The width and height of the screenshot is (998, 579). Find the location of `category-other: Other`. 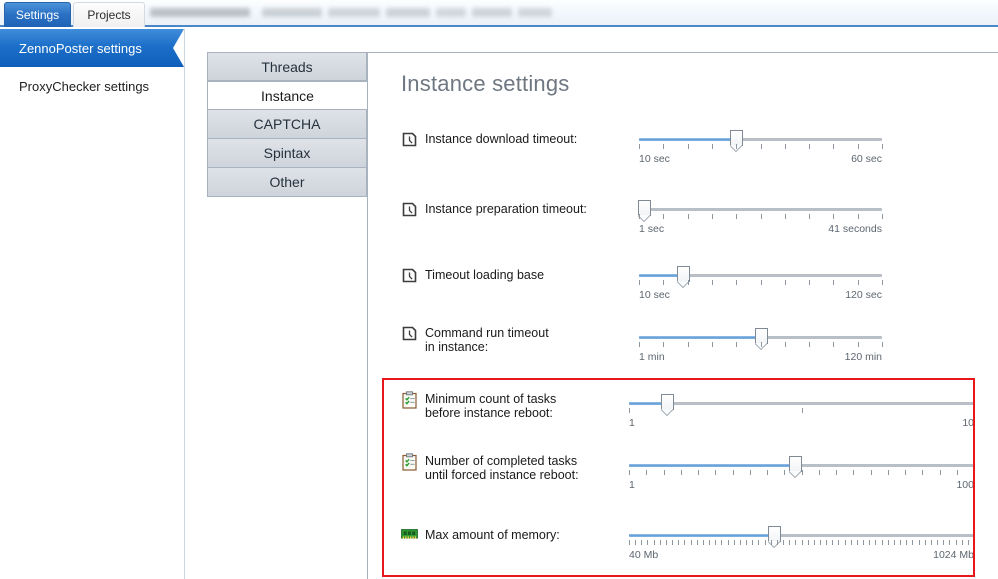

category-other: Other is located at coordinates (287, 182).